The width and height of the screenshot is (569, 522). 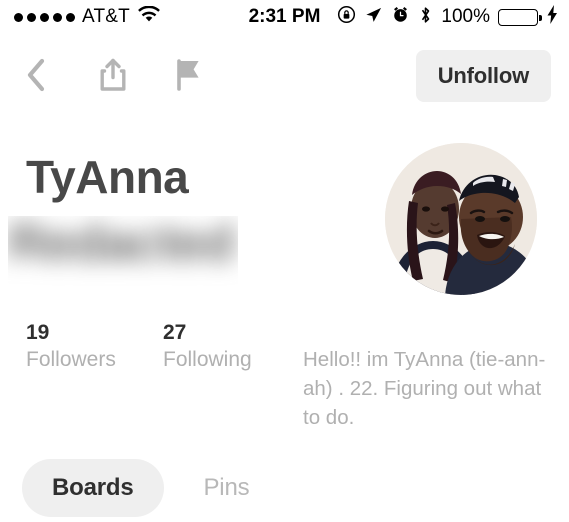 What do you see at coordinates (71, 360) in the screenshot?
I see `followers-label: Followers` at bounding box center [71, 360].